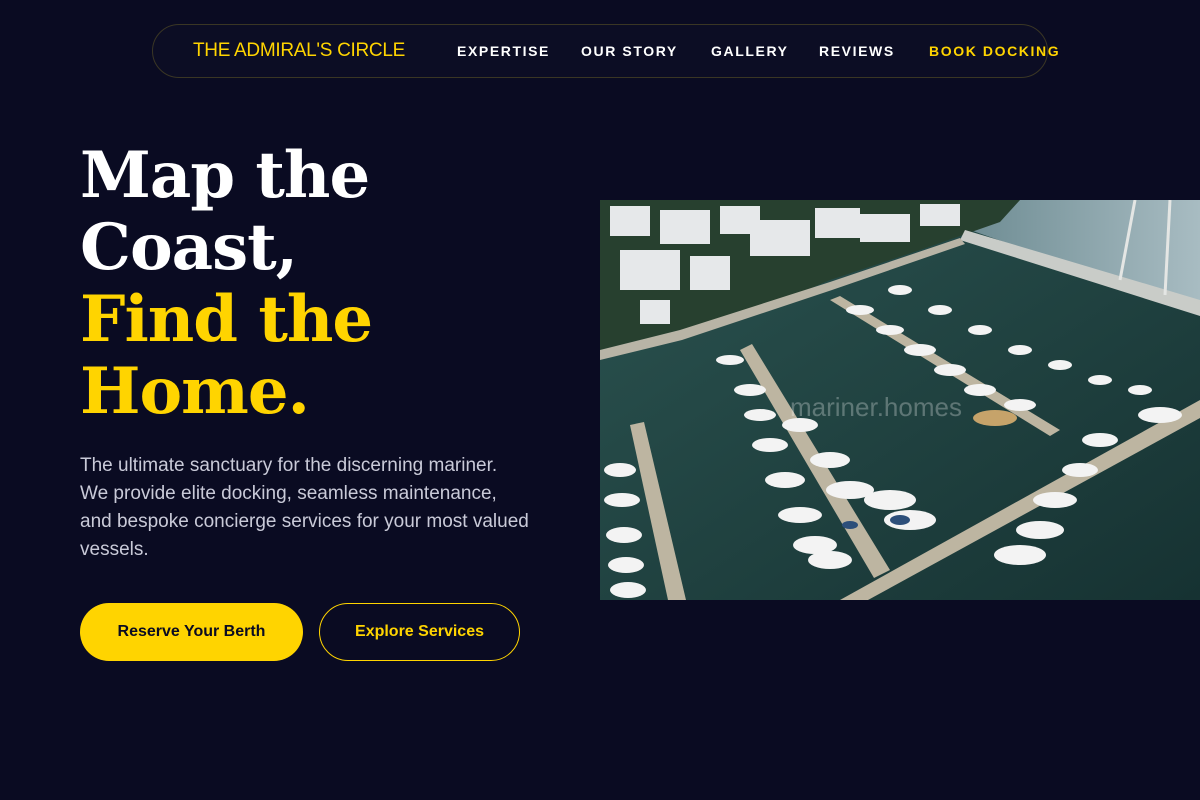 This screenshot has height=800, width=1200. Describe the element at coordinates (189, 247) in the screenshot. I see `hero-title-line-2: Coast,` at that location.